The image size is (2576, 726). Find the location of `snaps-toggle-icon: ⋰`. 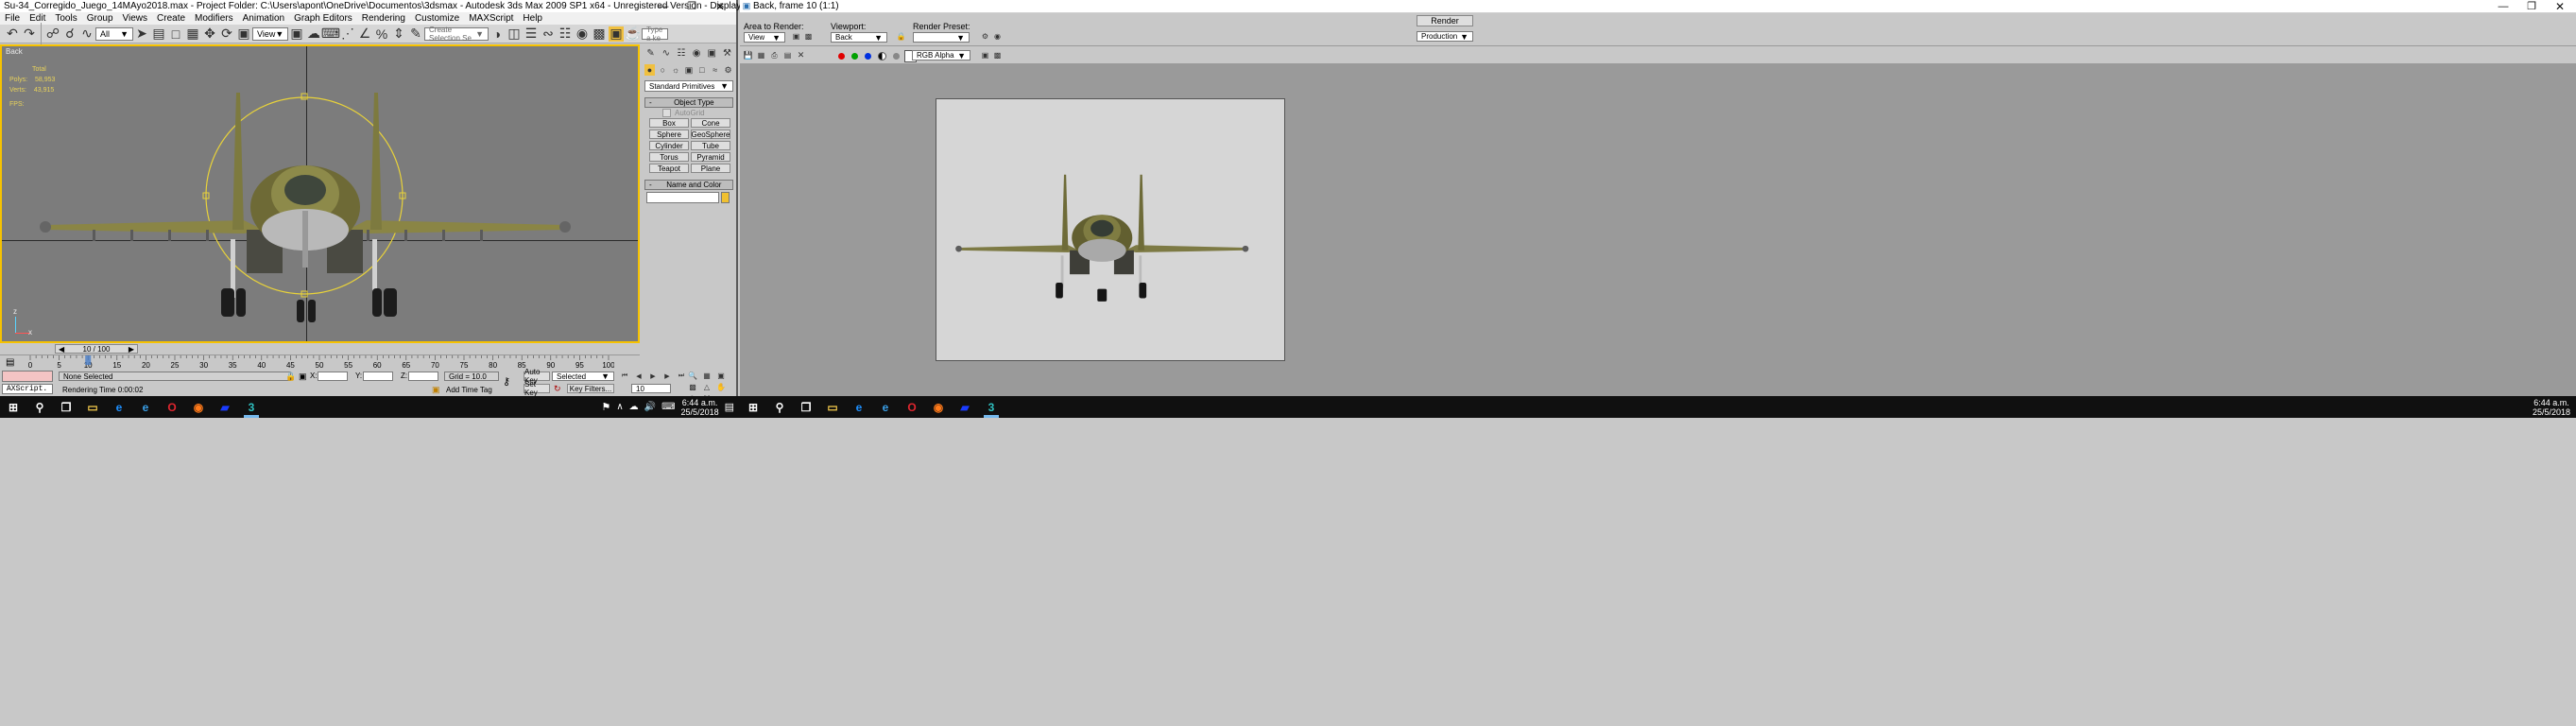

snaps-toggle-icon: ⋰ is located at coordinates (347, 34).